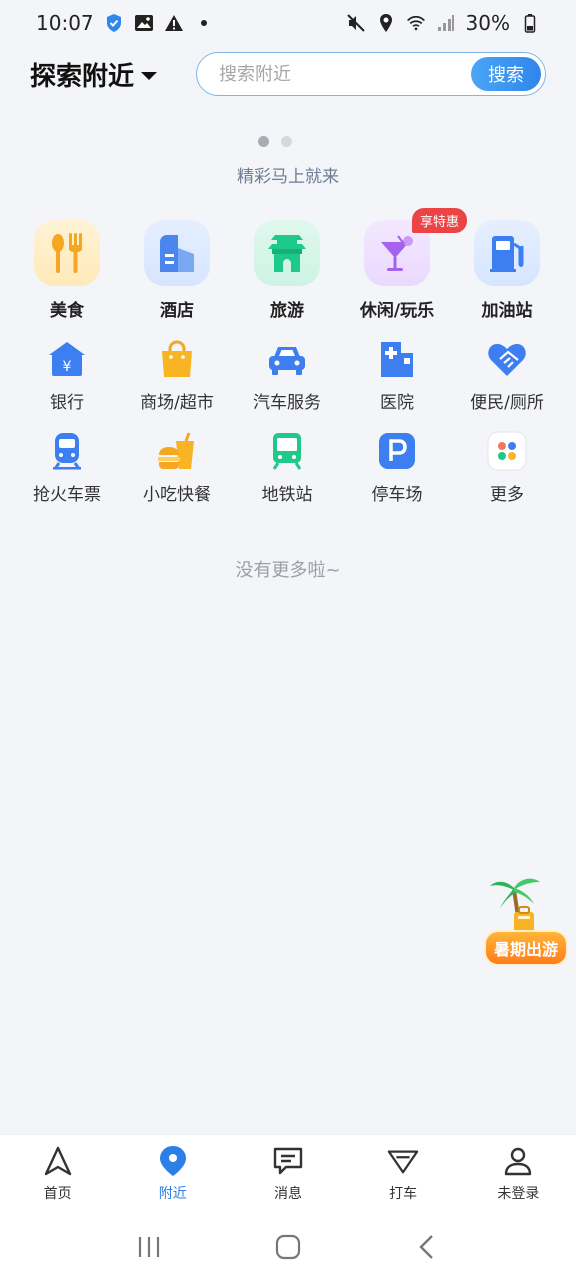 This screenshot has width=576, height=1280. What do you see at coordinates (446, 23) in the screenshot?
I see `signal-icon` at bounding box center [446, 23].